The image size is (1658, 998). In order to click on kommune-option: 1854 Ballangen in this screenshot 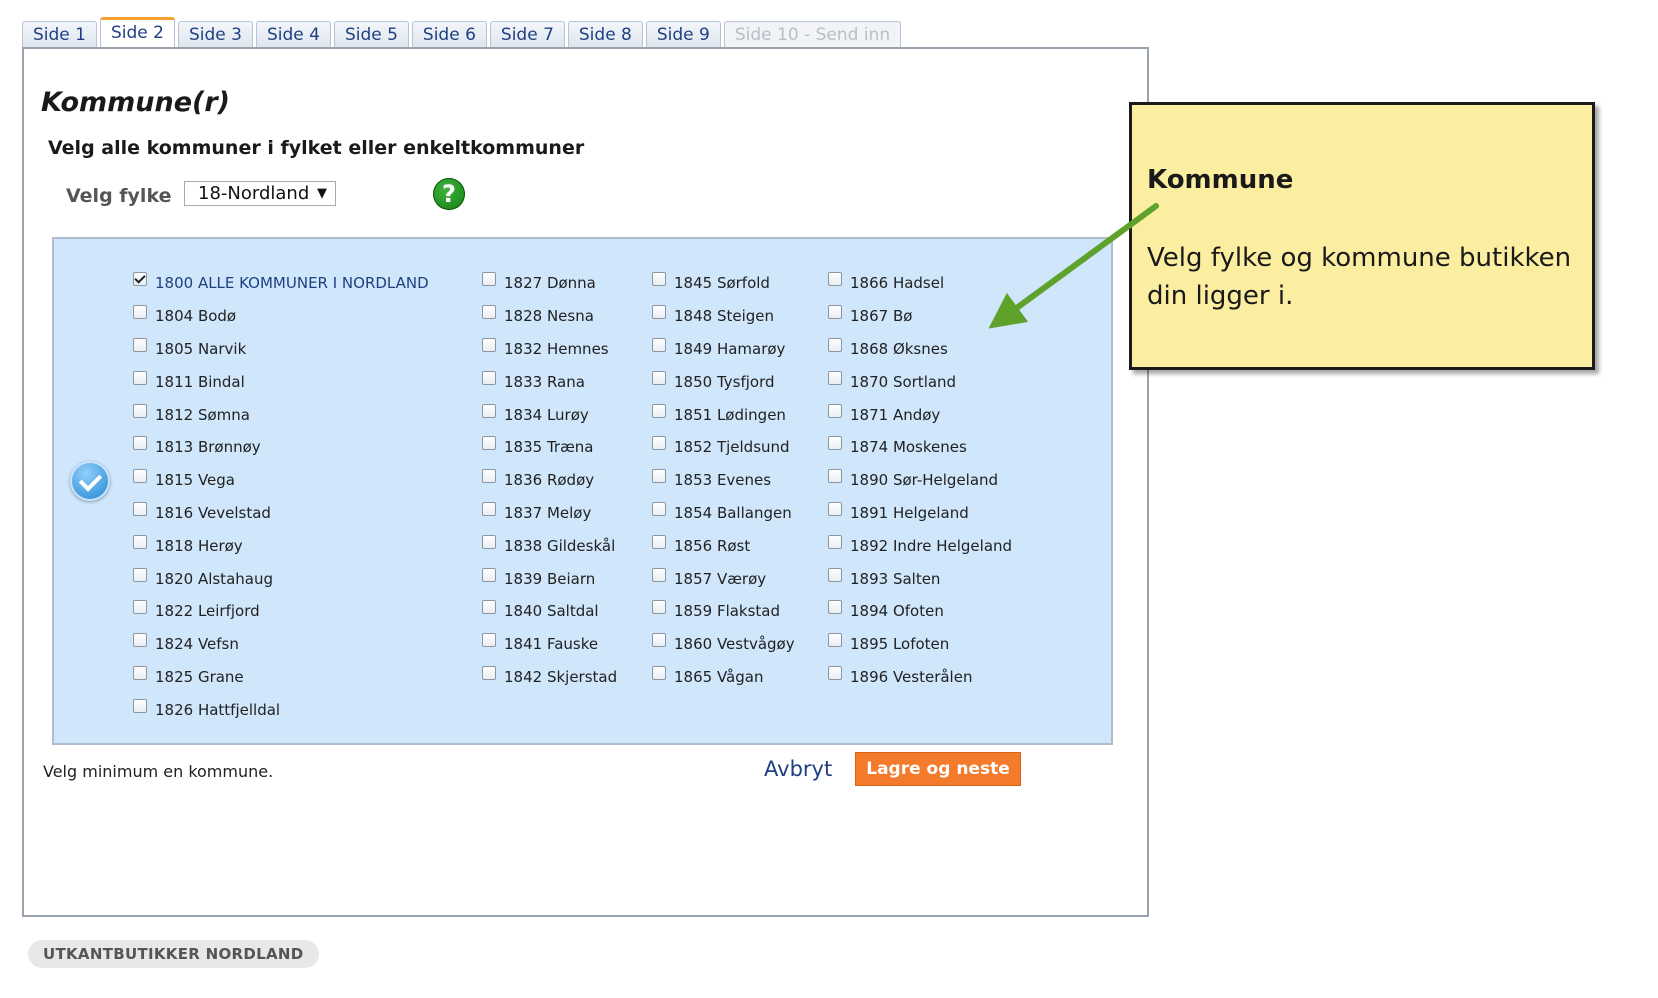, I will do `click(723, 513)`.